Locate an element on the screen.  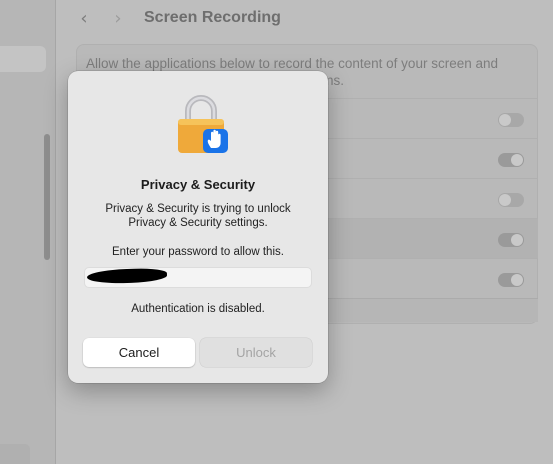
chevron-left-icon: ‹ is located at coordinates (84, 19).